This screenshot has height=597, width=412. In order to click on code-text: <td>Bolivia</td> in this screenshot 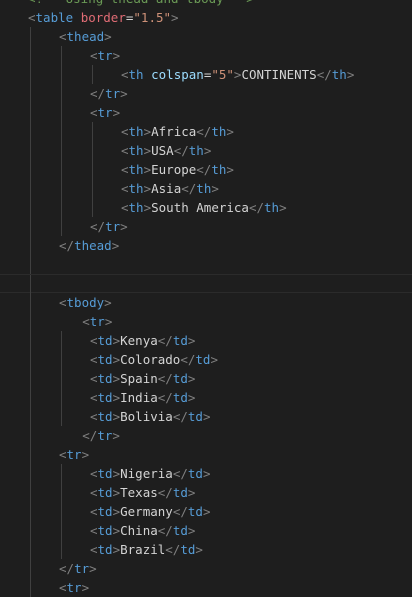, I will do `click(150, 416)`.